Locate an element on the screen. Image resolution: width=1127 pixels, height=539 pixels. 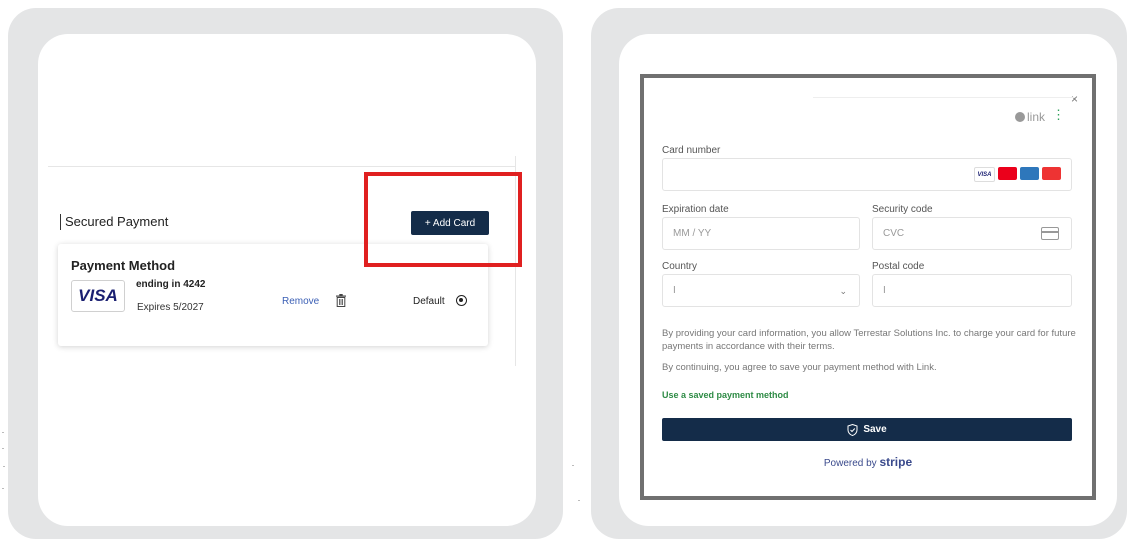
link-label: link is located at coordinates (1035, 117).